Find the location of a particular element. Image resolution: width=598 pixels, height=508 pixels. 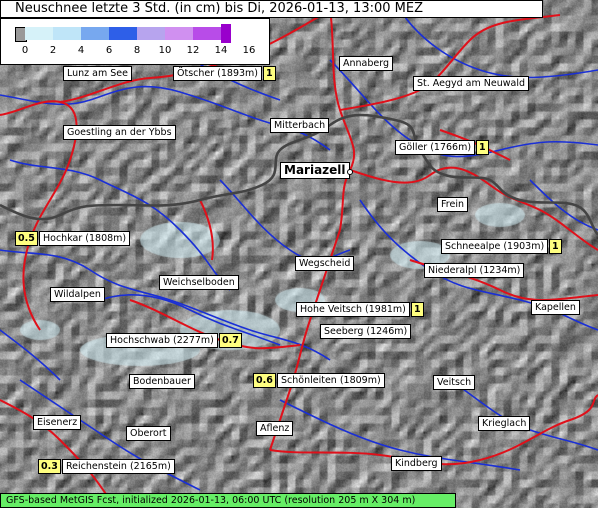

town-marker-layer is located at coordinates (350, 172).